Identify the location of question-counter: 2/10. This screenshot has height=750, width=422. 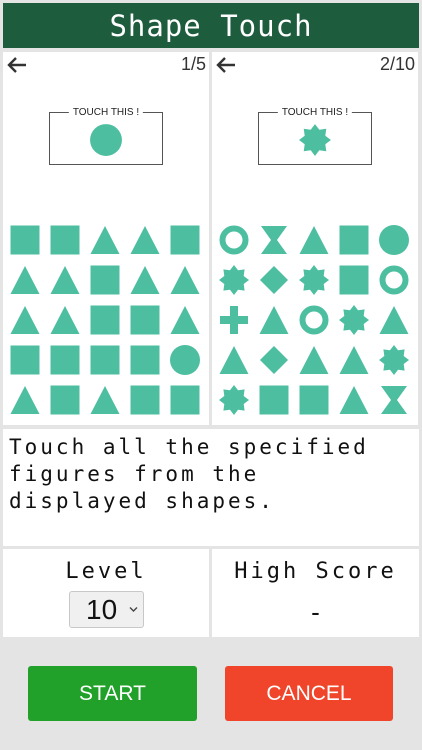
(397, 64).